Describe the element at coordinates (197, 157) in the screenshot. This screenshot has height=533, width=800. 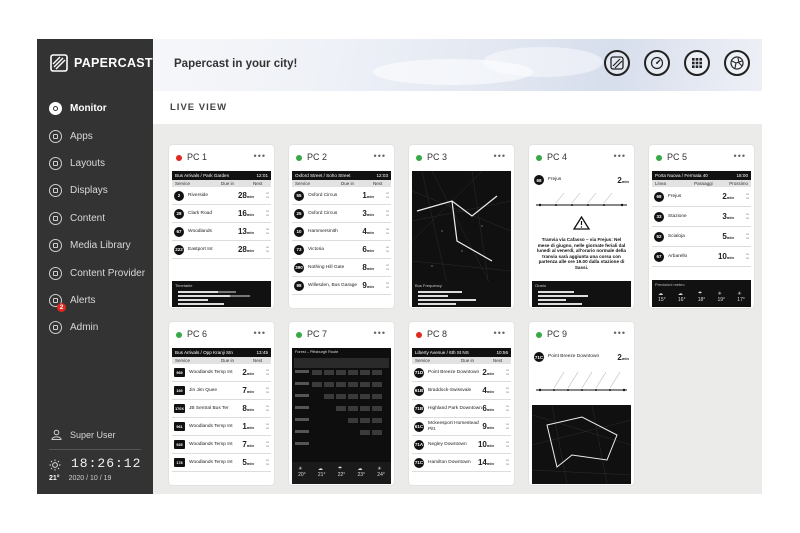
I see `card-title: PC 1` at that location.